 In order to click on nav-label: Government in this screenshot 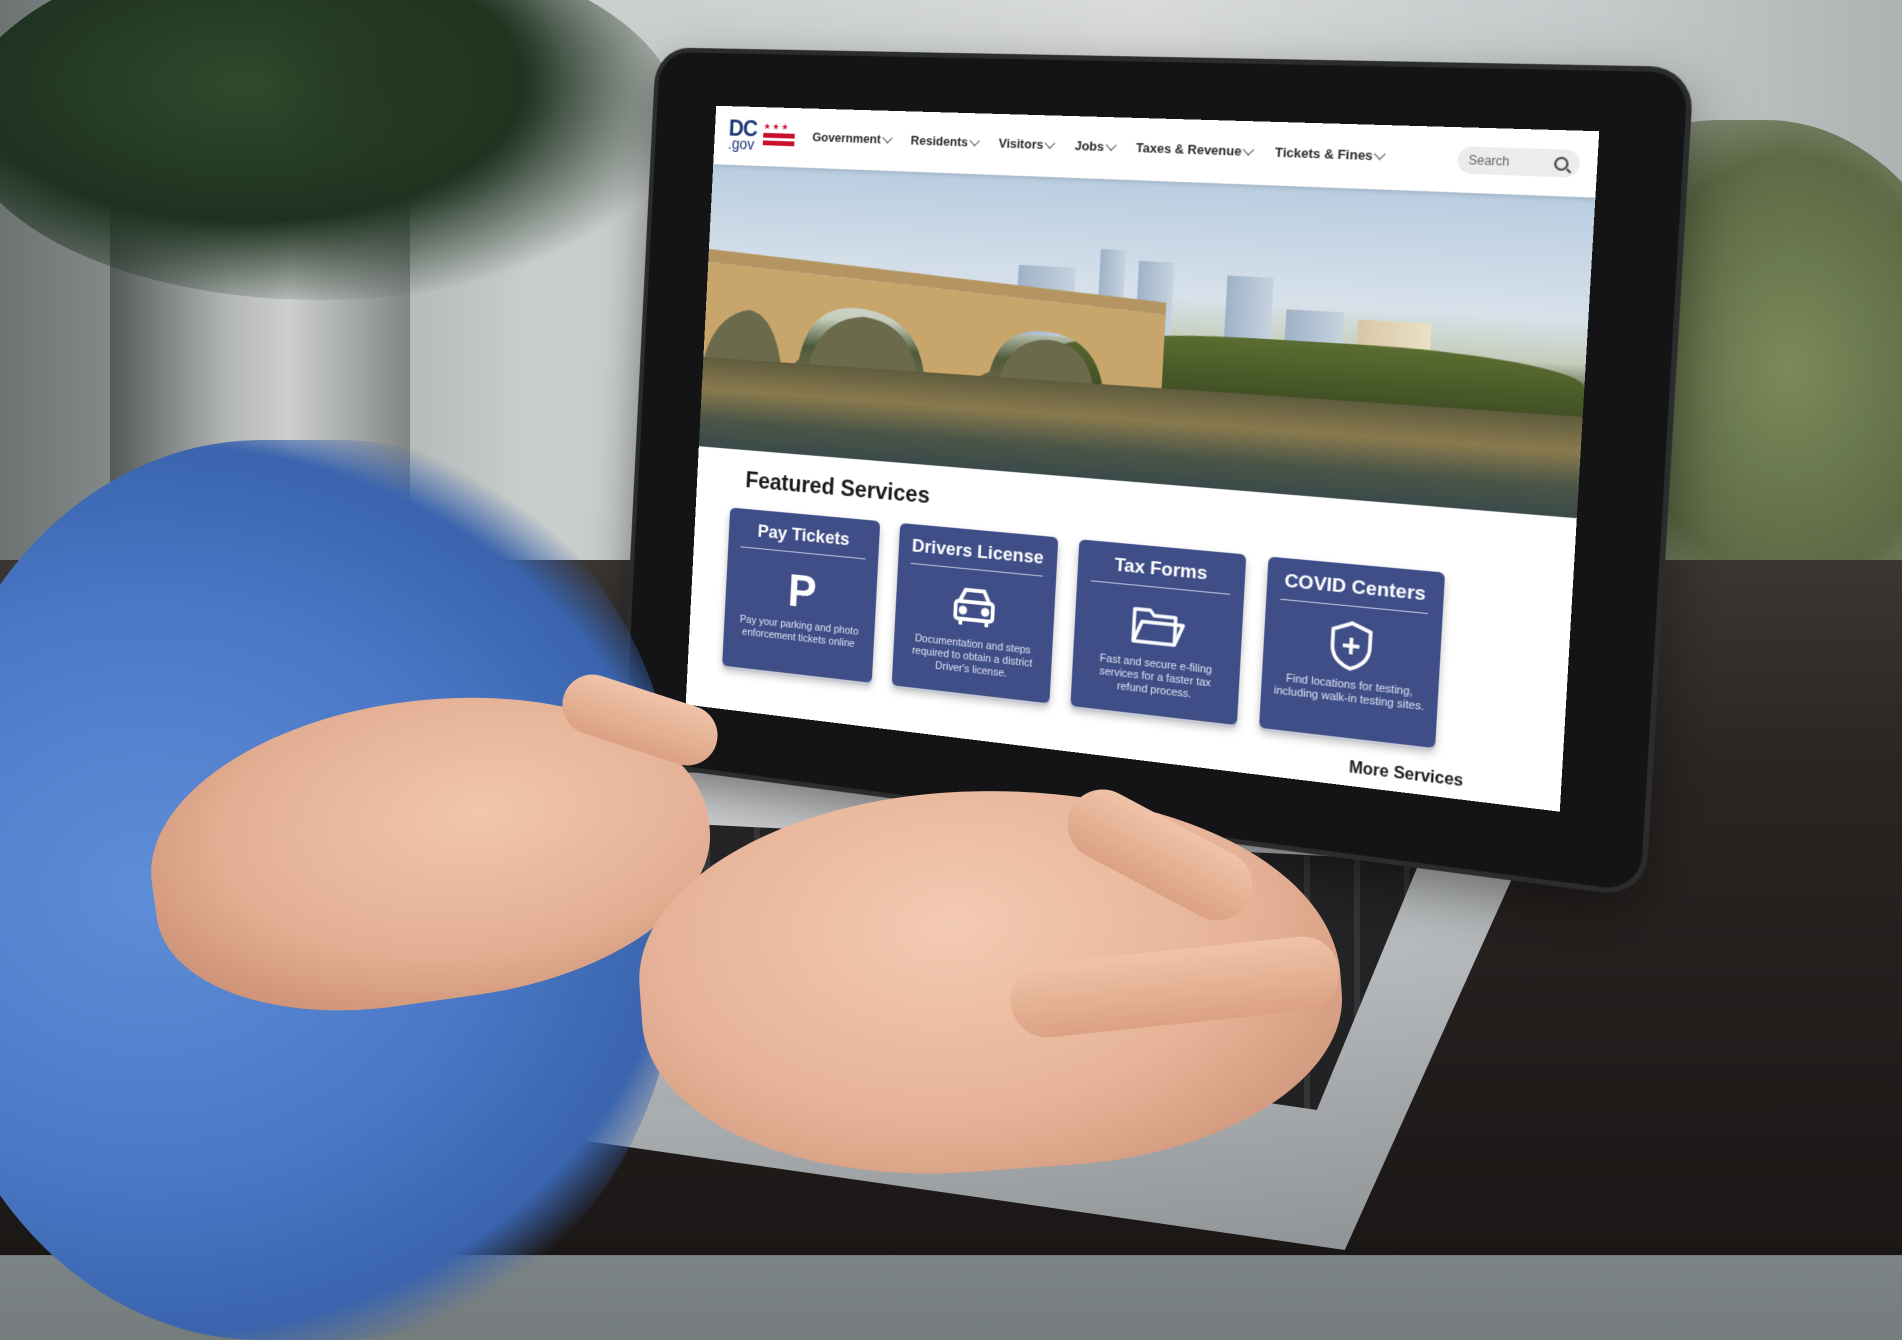, I will do `click(846, 138)`.